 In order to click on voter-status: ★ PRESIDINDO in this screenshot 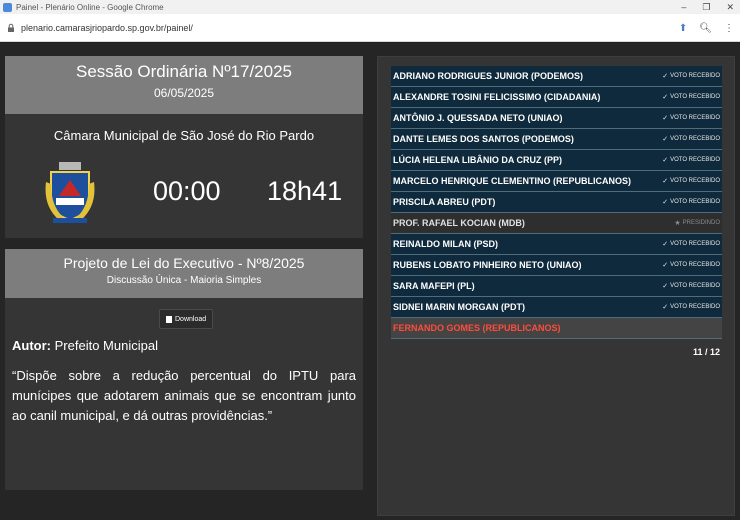, I will do `click(697, 223)`.